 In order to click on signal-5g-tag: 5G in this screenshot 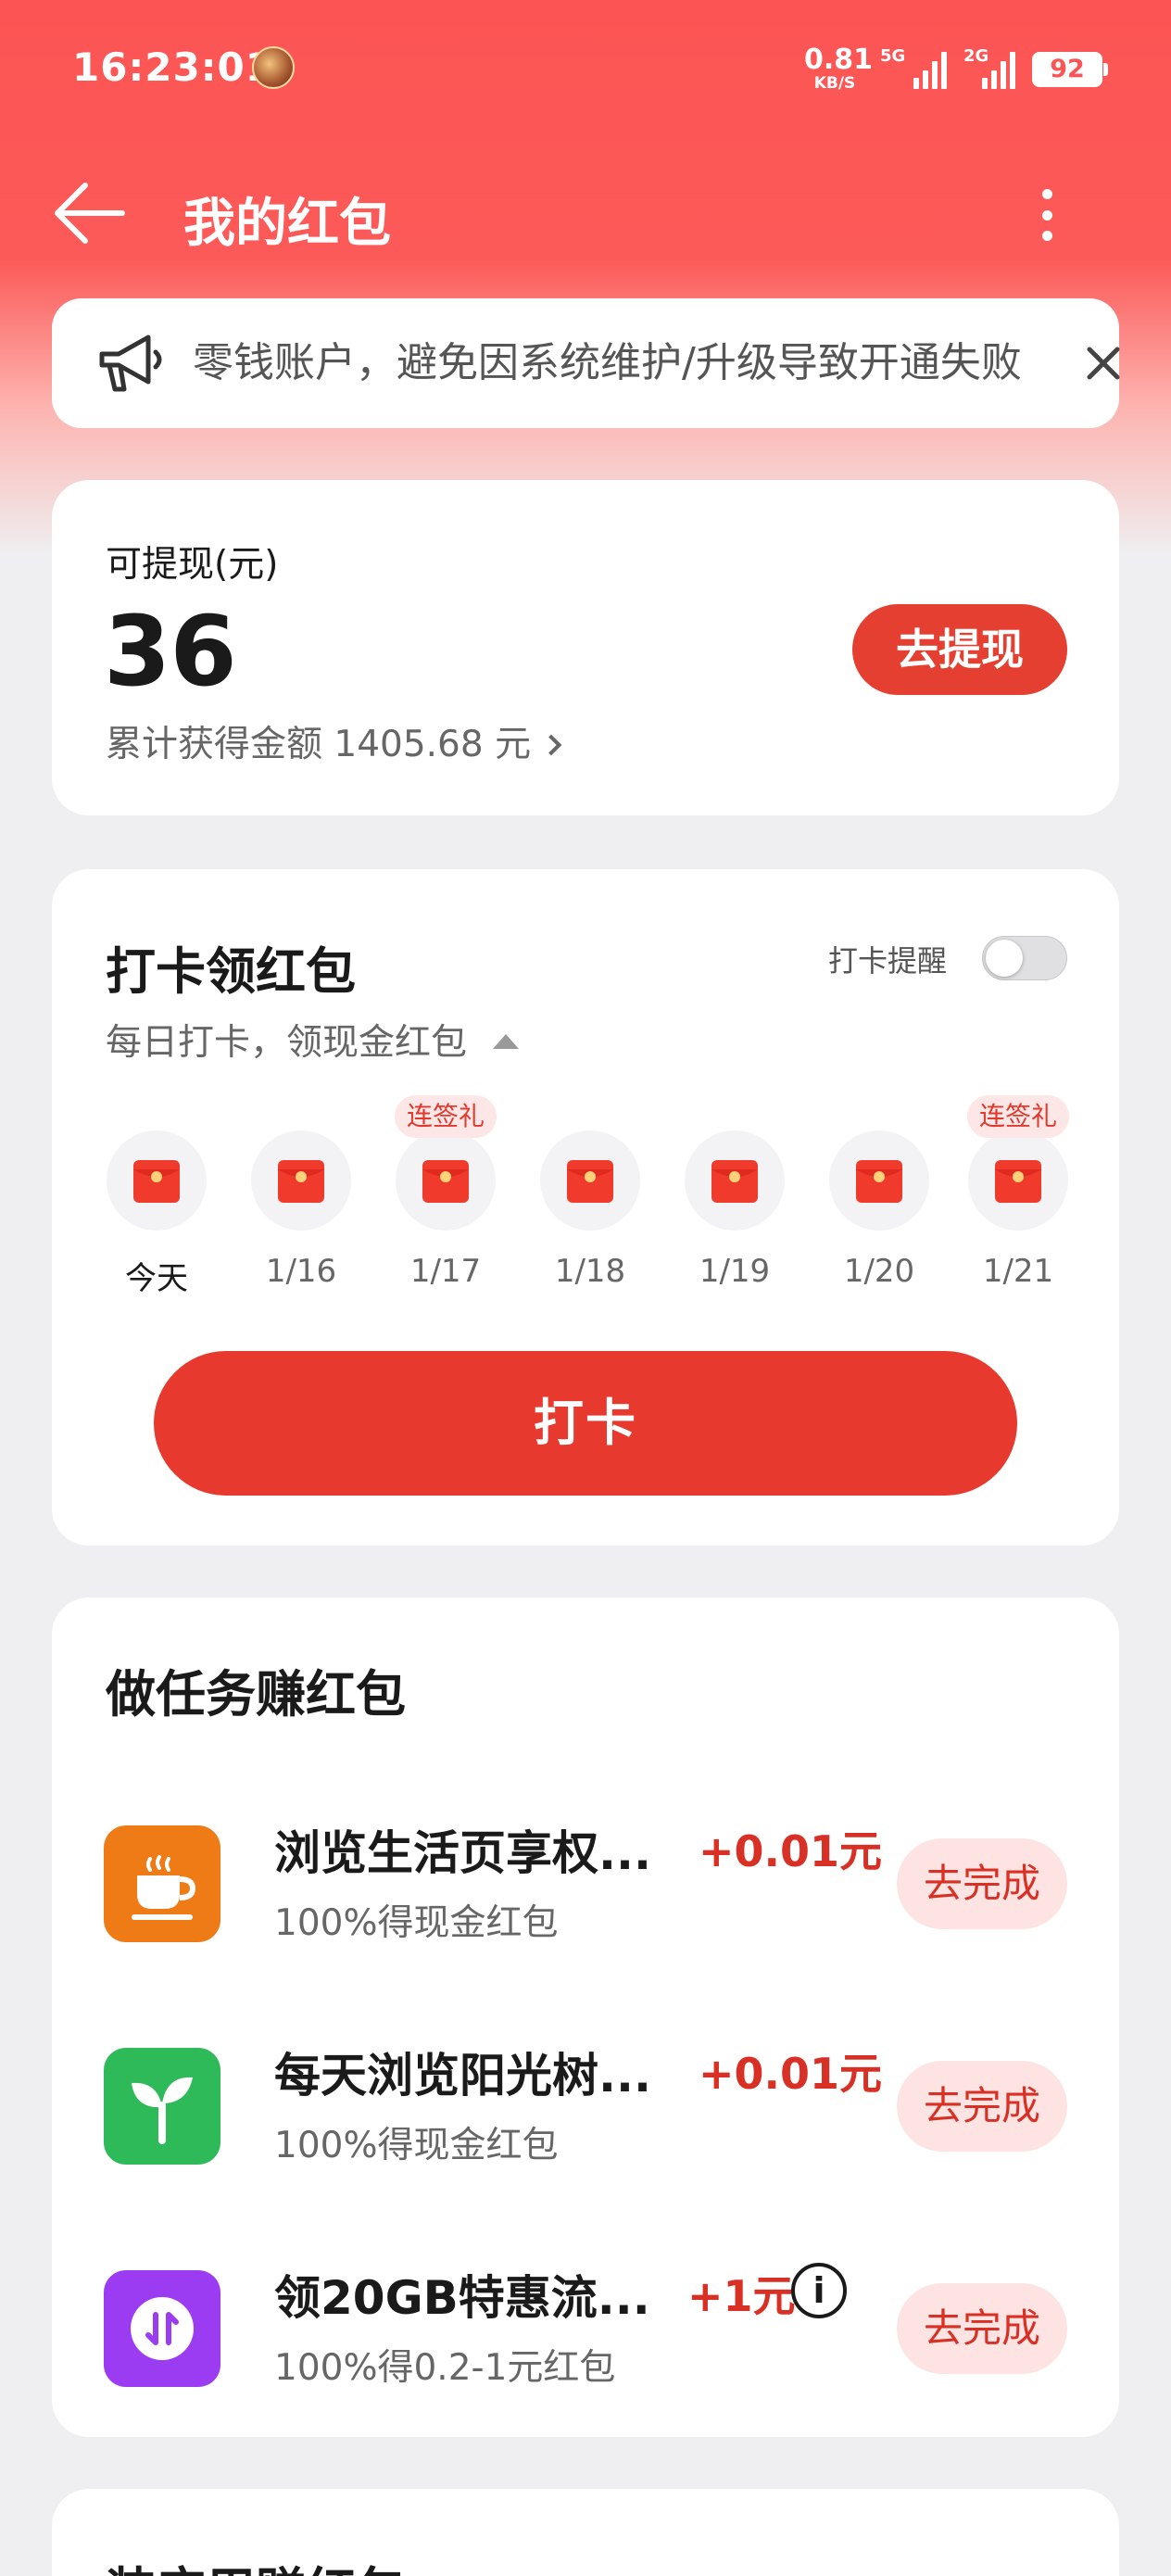, I will do `click(893, 56)`.